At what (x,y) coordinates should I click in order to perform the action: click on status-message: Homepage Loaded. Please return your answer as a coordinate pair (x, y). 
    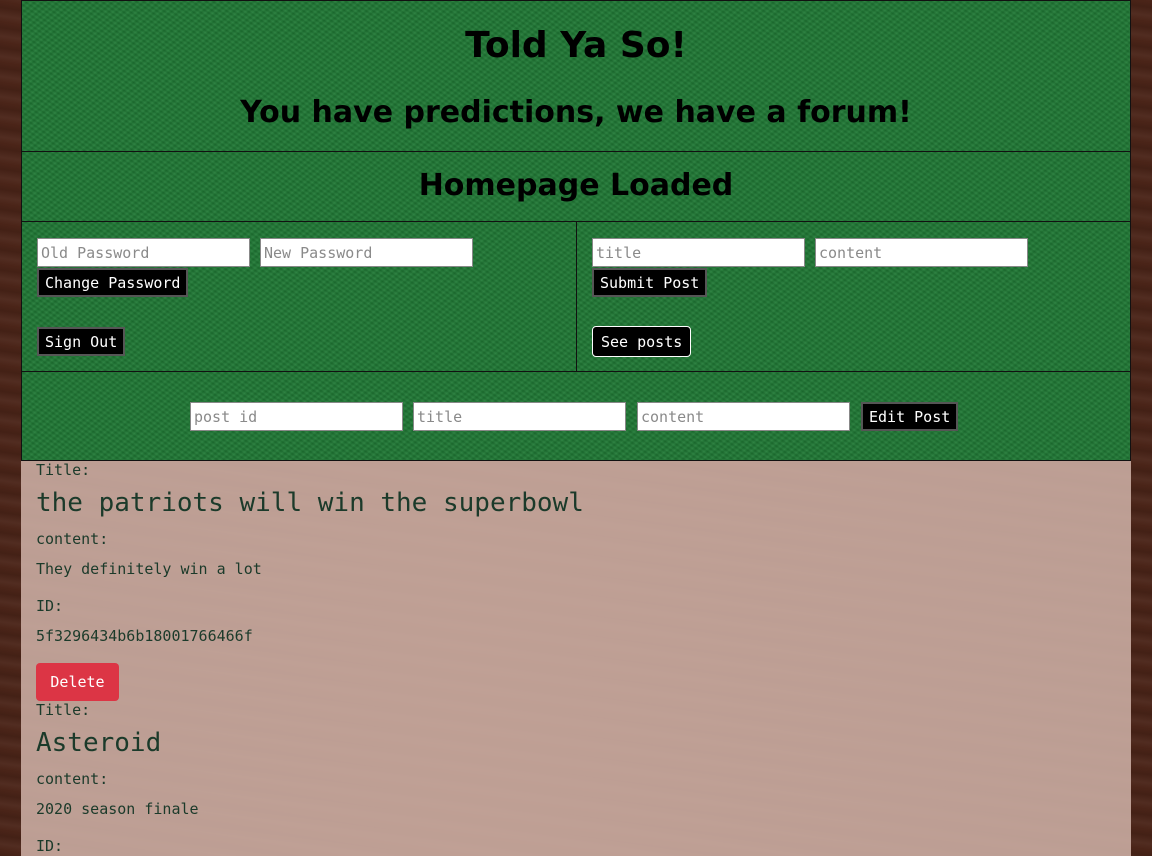
    Looking at the image, I should click on (576, 185).